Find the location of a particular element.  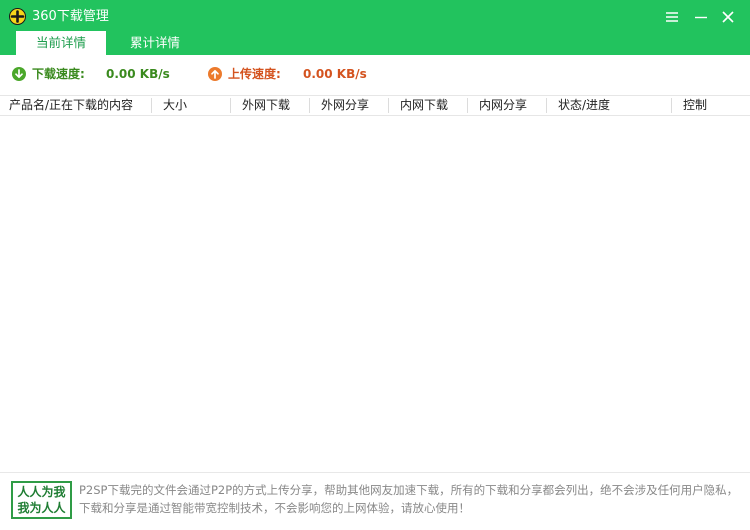

close-button is located at coordinates (728, 17).